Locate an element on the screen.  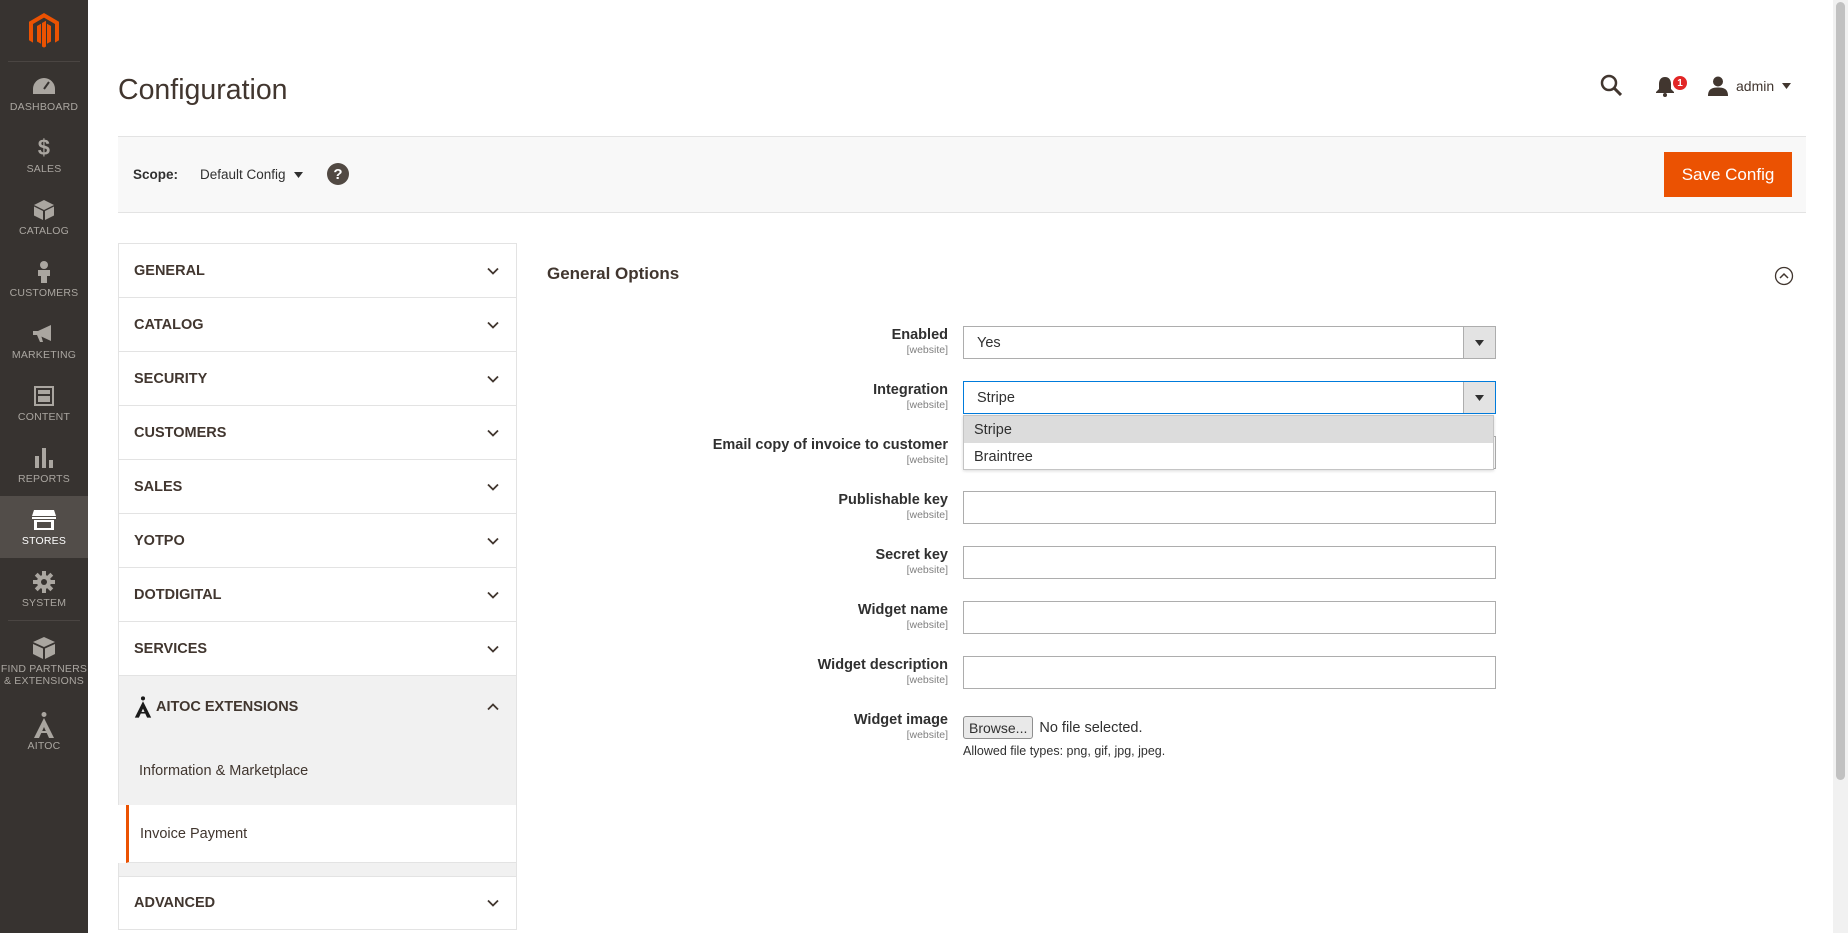
tab-services: SERVICES is located at coordinates (317, 648).